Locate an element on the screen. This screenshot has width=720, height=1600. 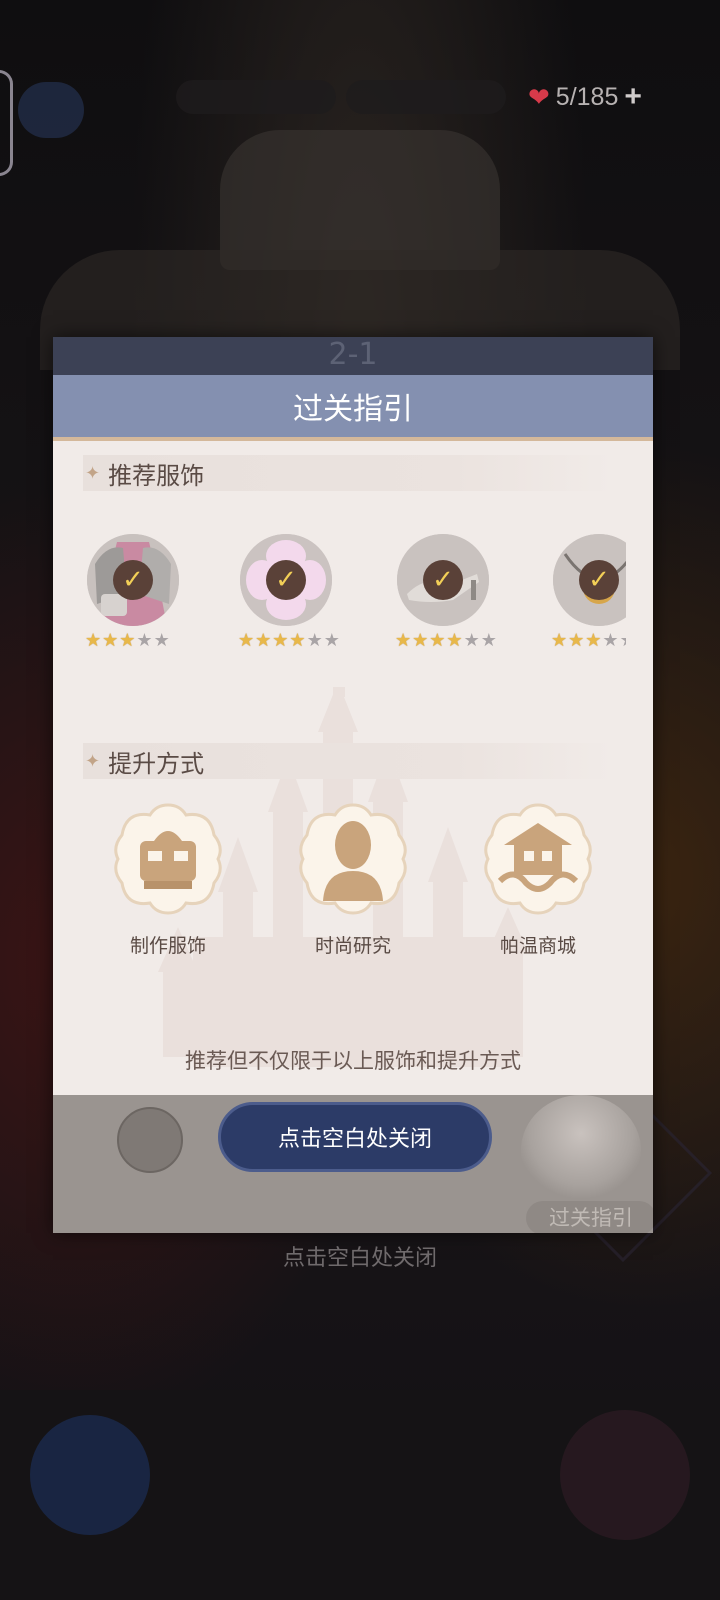
method-fashion-research: 时尚研究 is located at coordinates (353, 879).